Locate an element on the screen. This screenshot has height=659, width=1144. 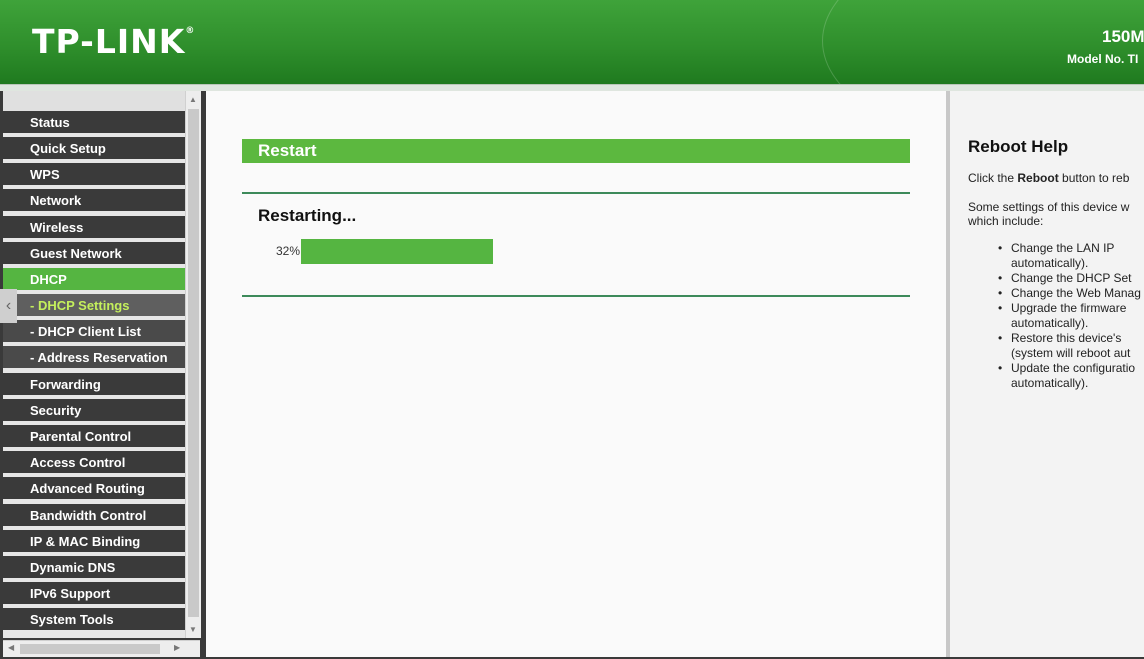
horizontal-scroll-thumb is located at coordinates (90, 649).